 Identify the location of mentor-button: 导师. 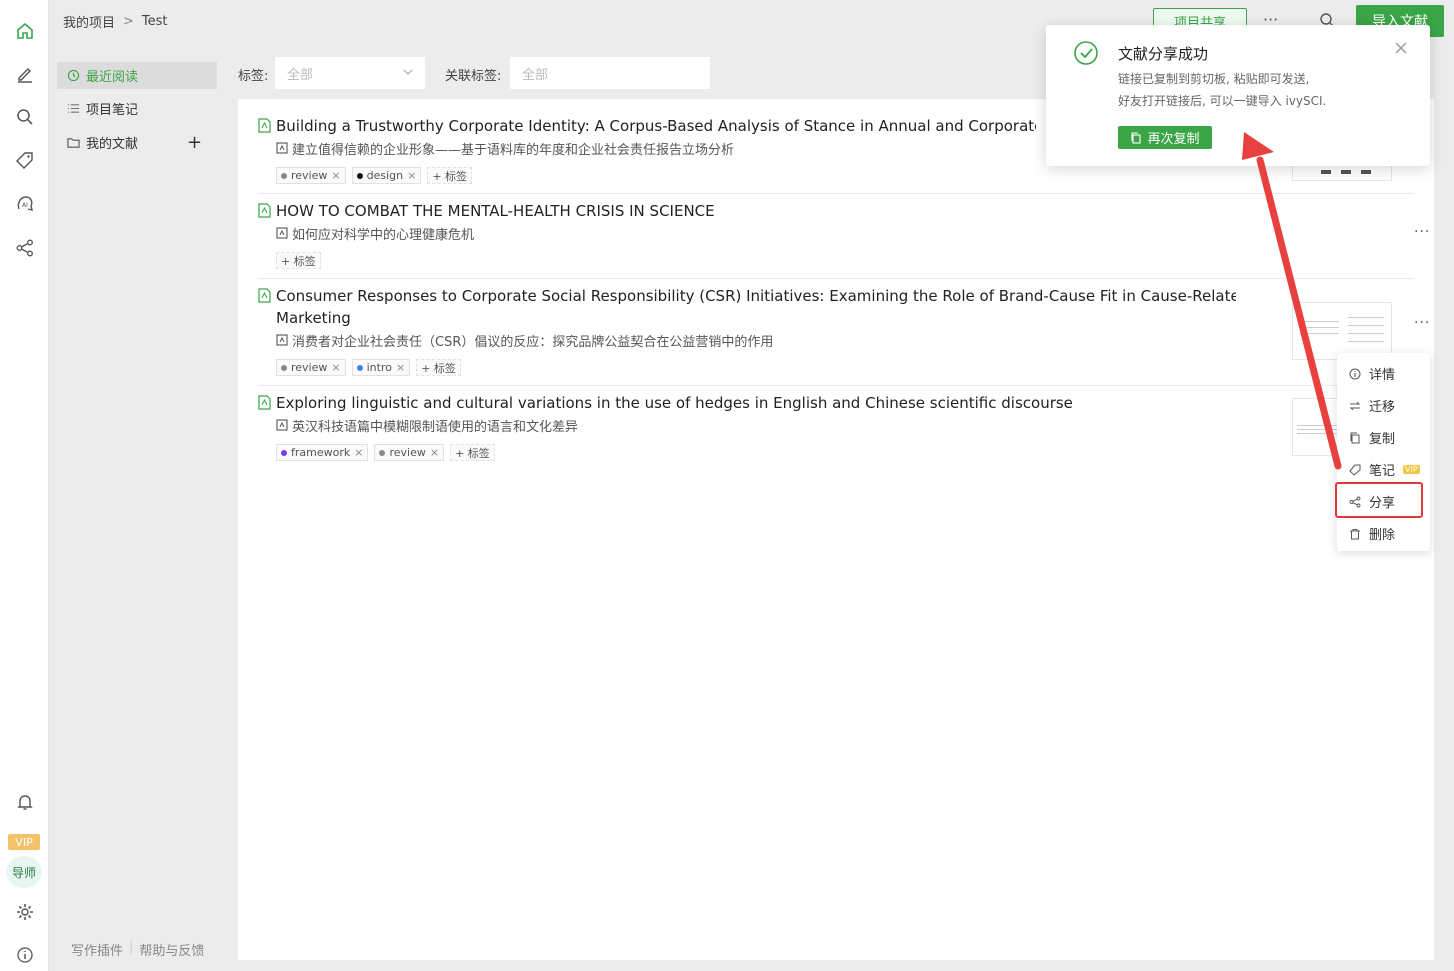
(24, 872).